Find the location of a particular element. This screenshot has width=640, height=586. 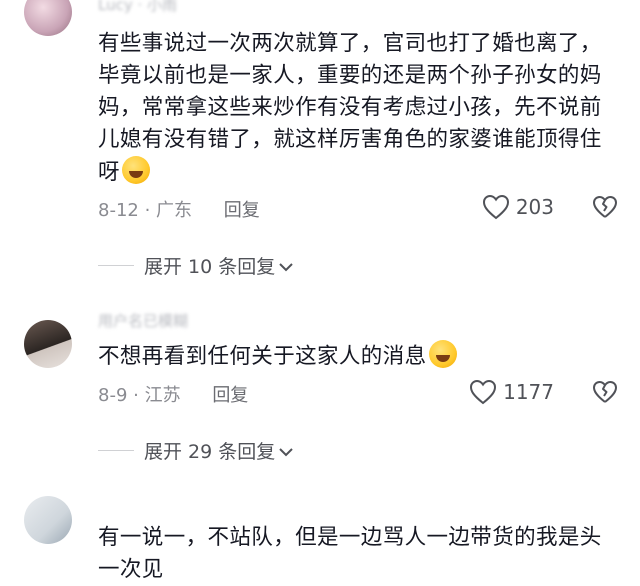

comment-location: 广东 is located at coordinates (174, 210).